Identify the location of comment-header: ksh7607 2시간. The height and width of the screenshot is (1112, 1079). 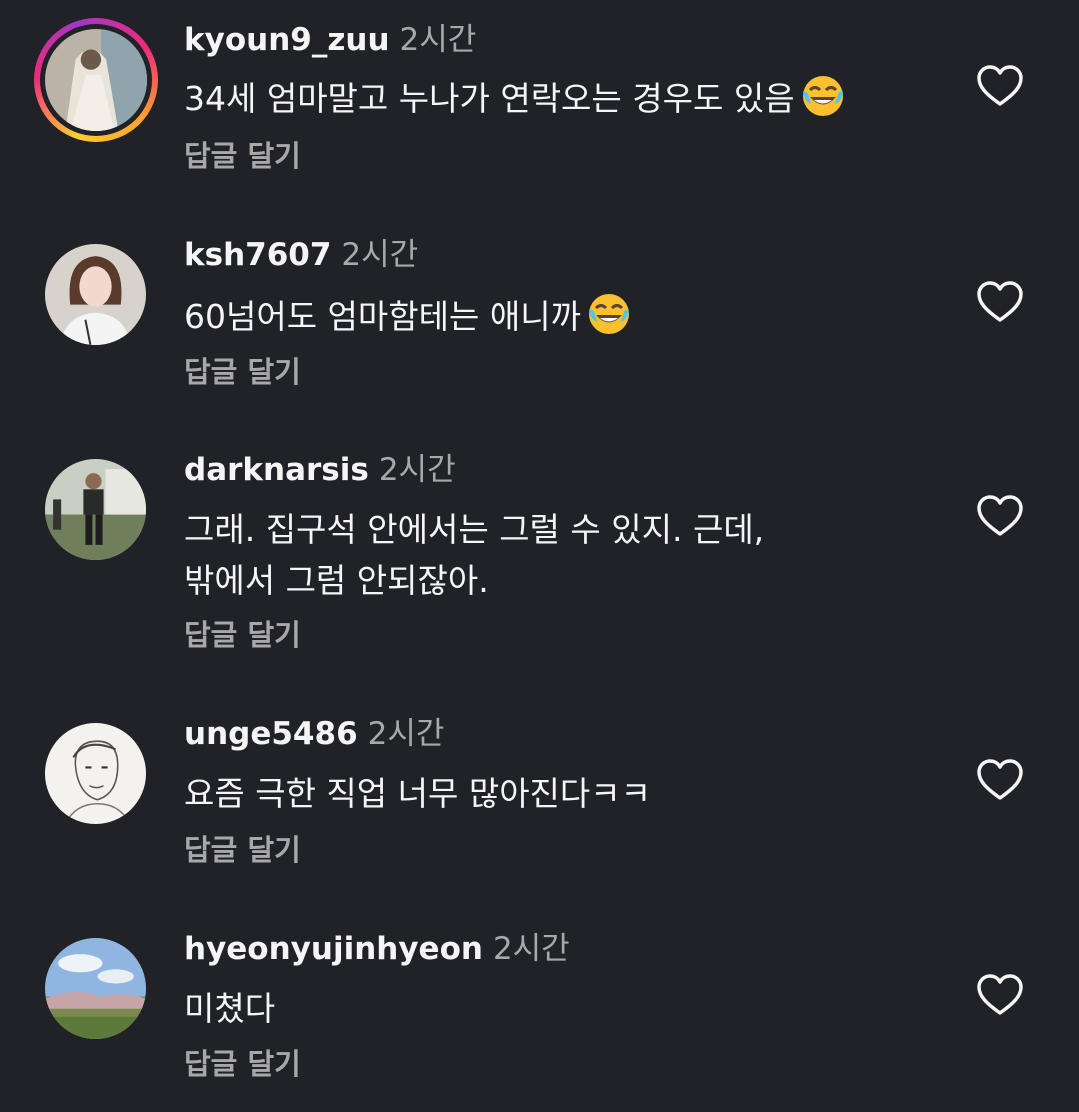
(301, 255).